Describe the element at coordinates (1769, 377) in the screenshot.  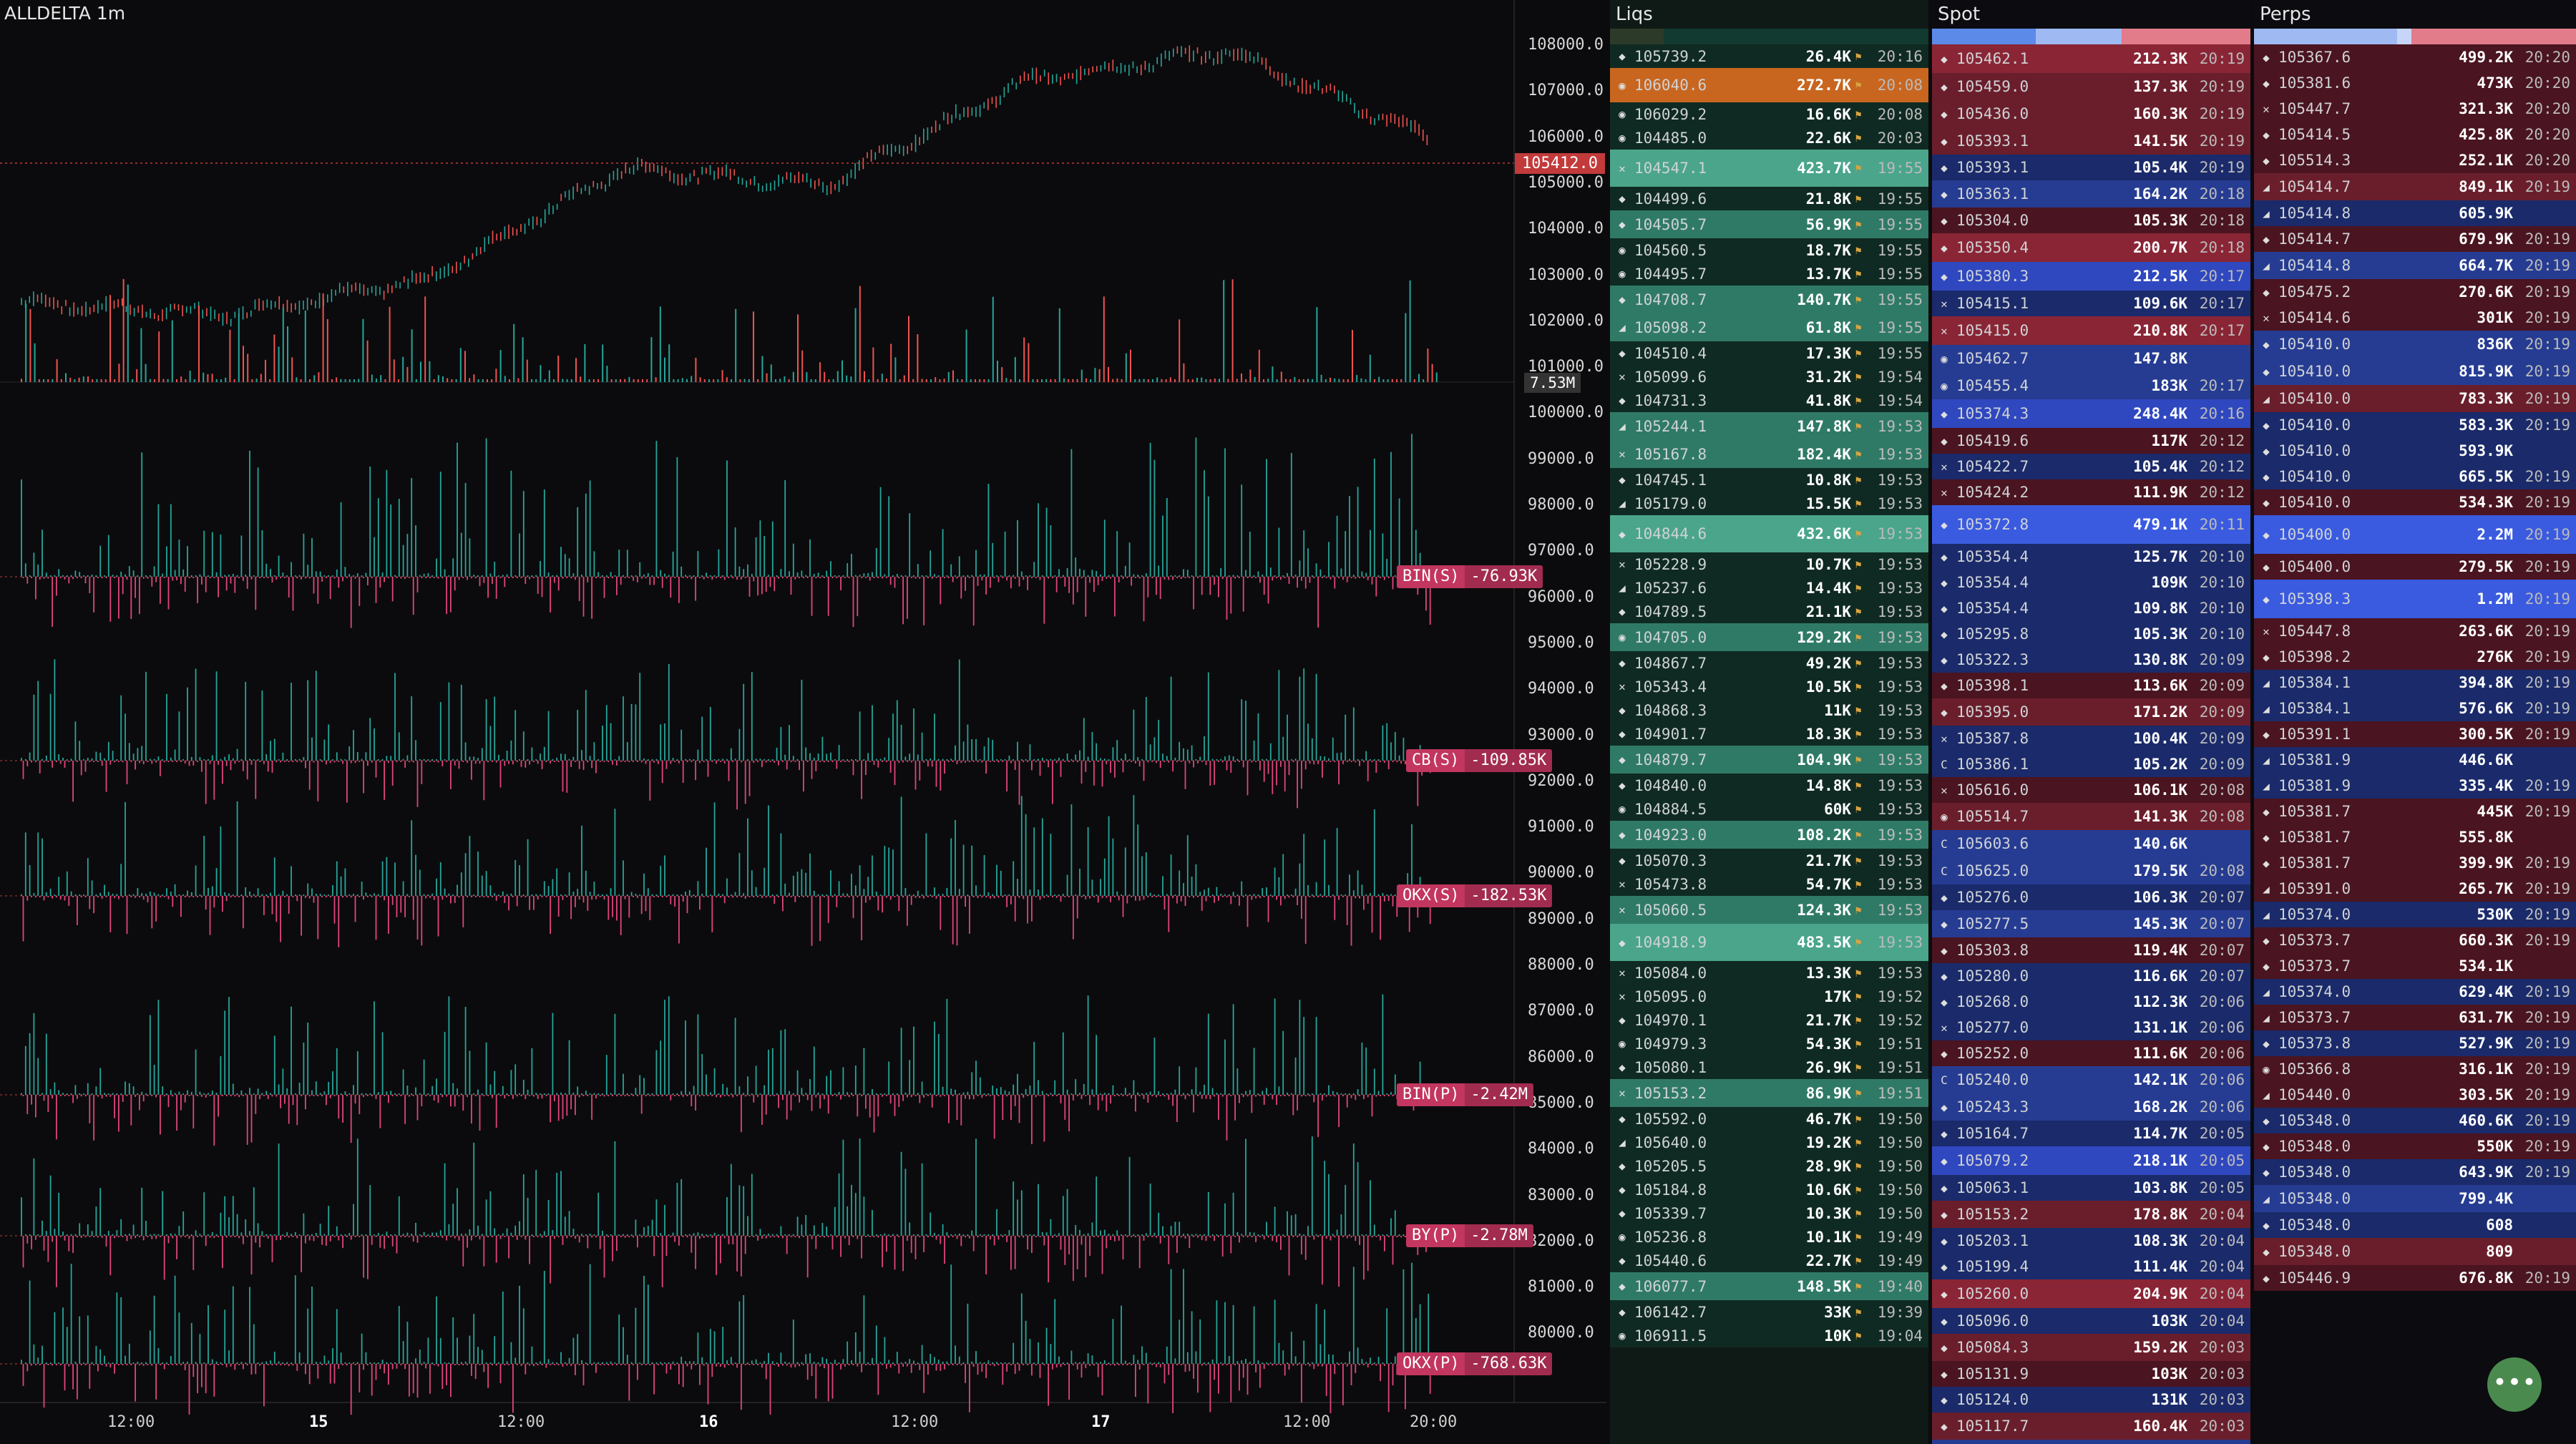
I see `liq-row: ✕ 105099.6 31.2K ⚑ 19:54` at that location.